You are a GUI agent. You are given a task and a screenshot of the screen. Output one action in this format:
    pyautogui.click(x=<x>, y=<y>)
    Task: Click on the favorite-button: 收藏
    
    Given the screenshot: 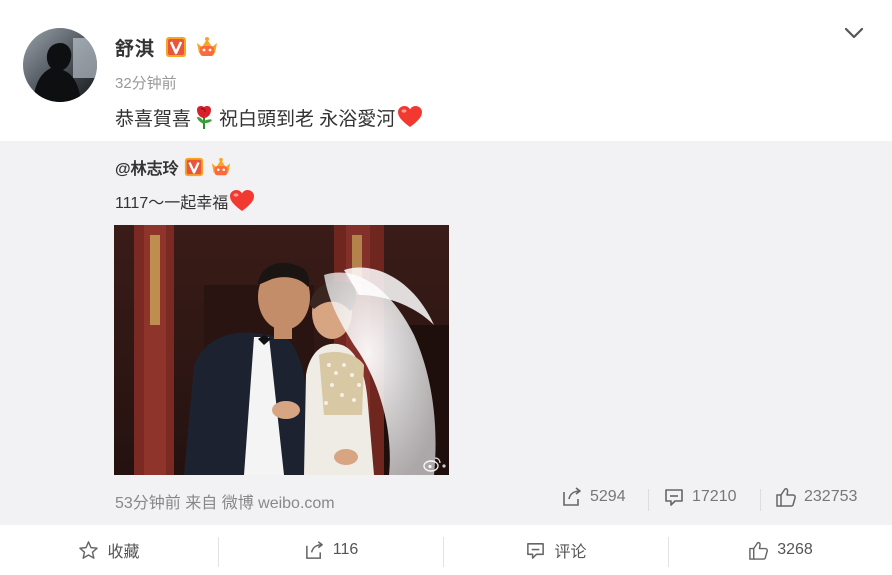 What is the action you would take?
    pyautogui.click(x=109, y=550)
    